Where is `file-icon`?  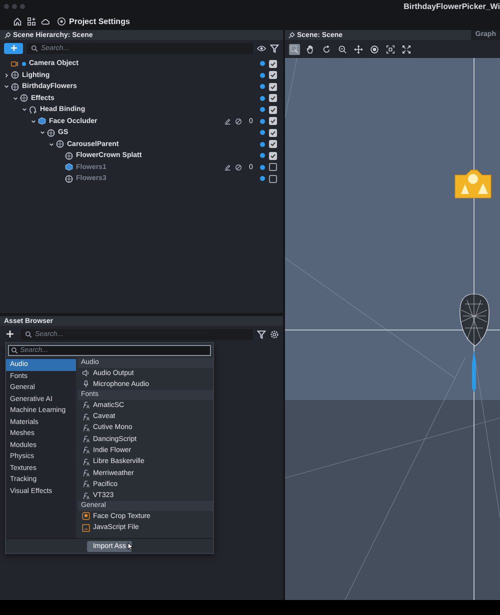 file-icon is located at coordinates (86, 528).